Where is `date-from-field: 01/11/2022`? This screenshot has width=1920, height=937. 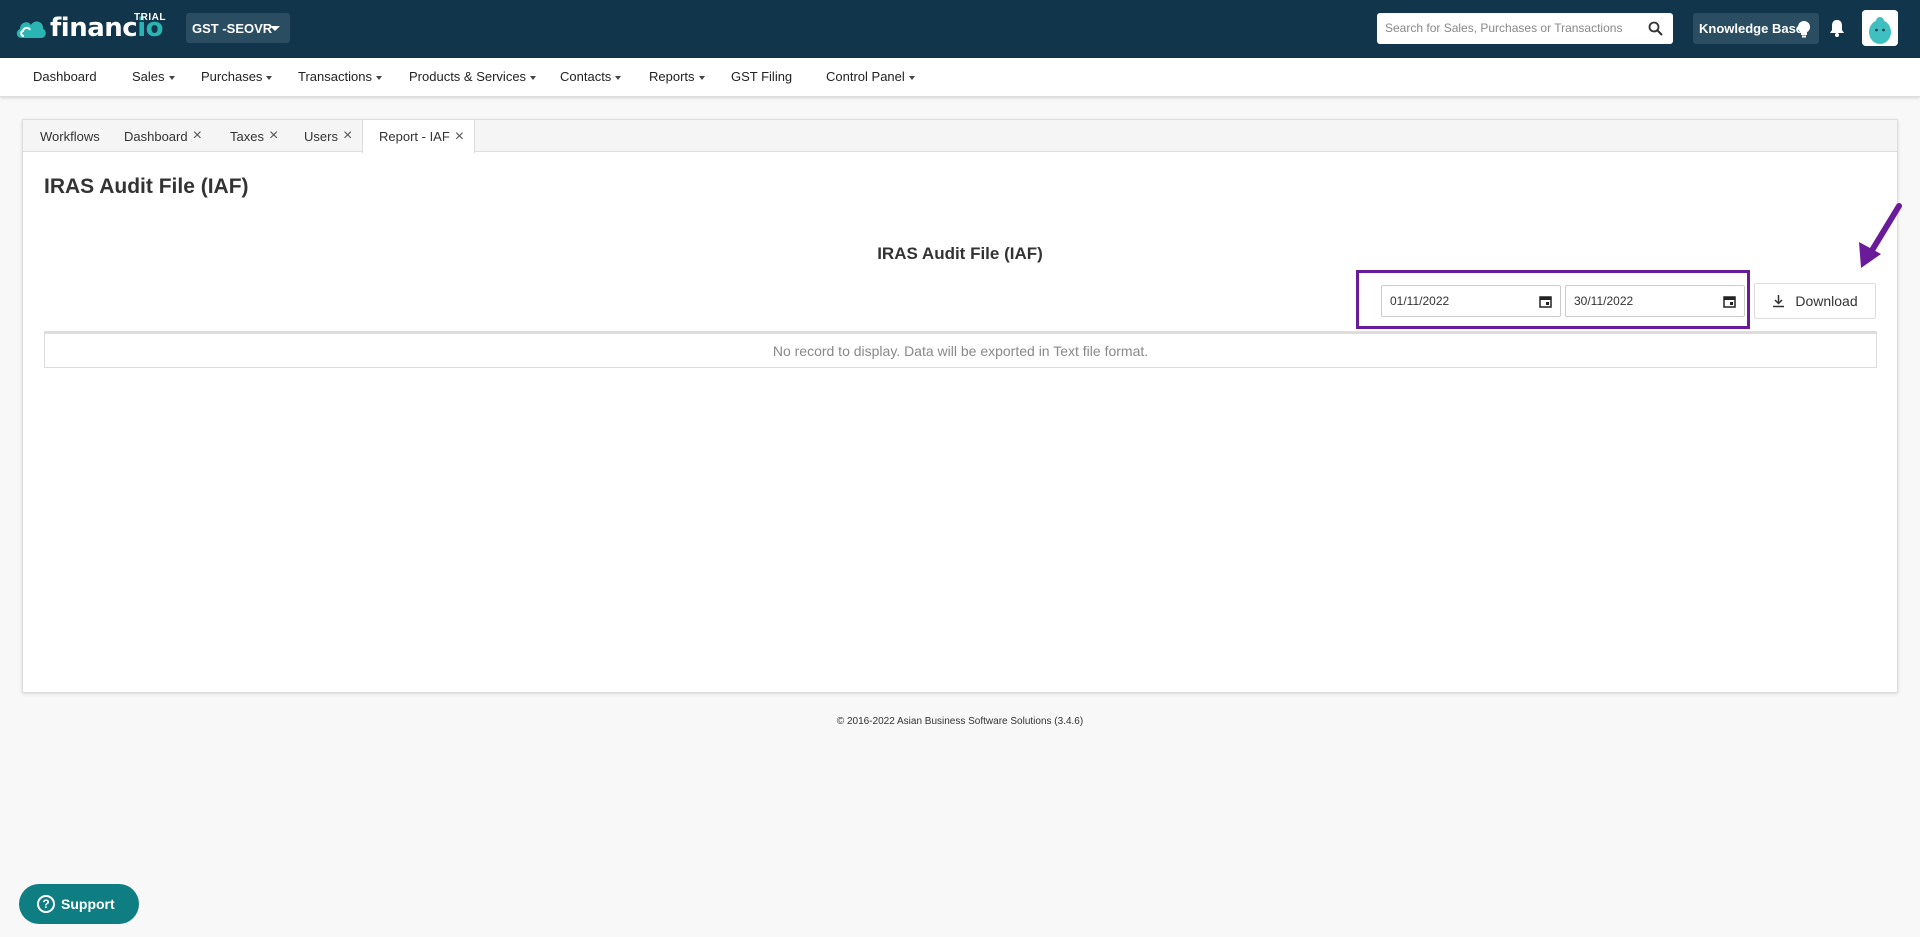
date-from-field: 01/11/2022 is located at coordinates (1471, 301).